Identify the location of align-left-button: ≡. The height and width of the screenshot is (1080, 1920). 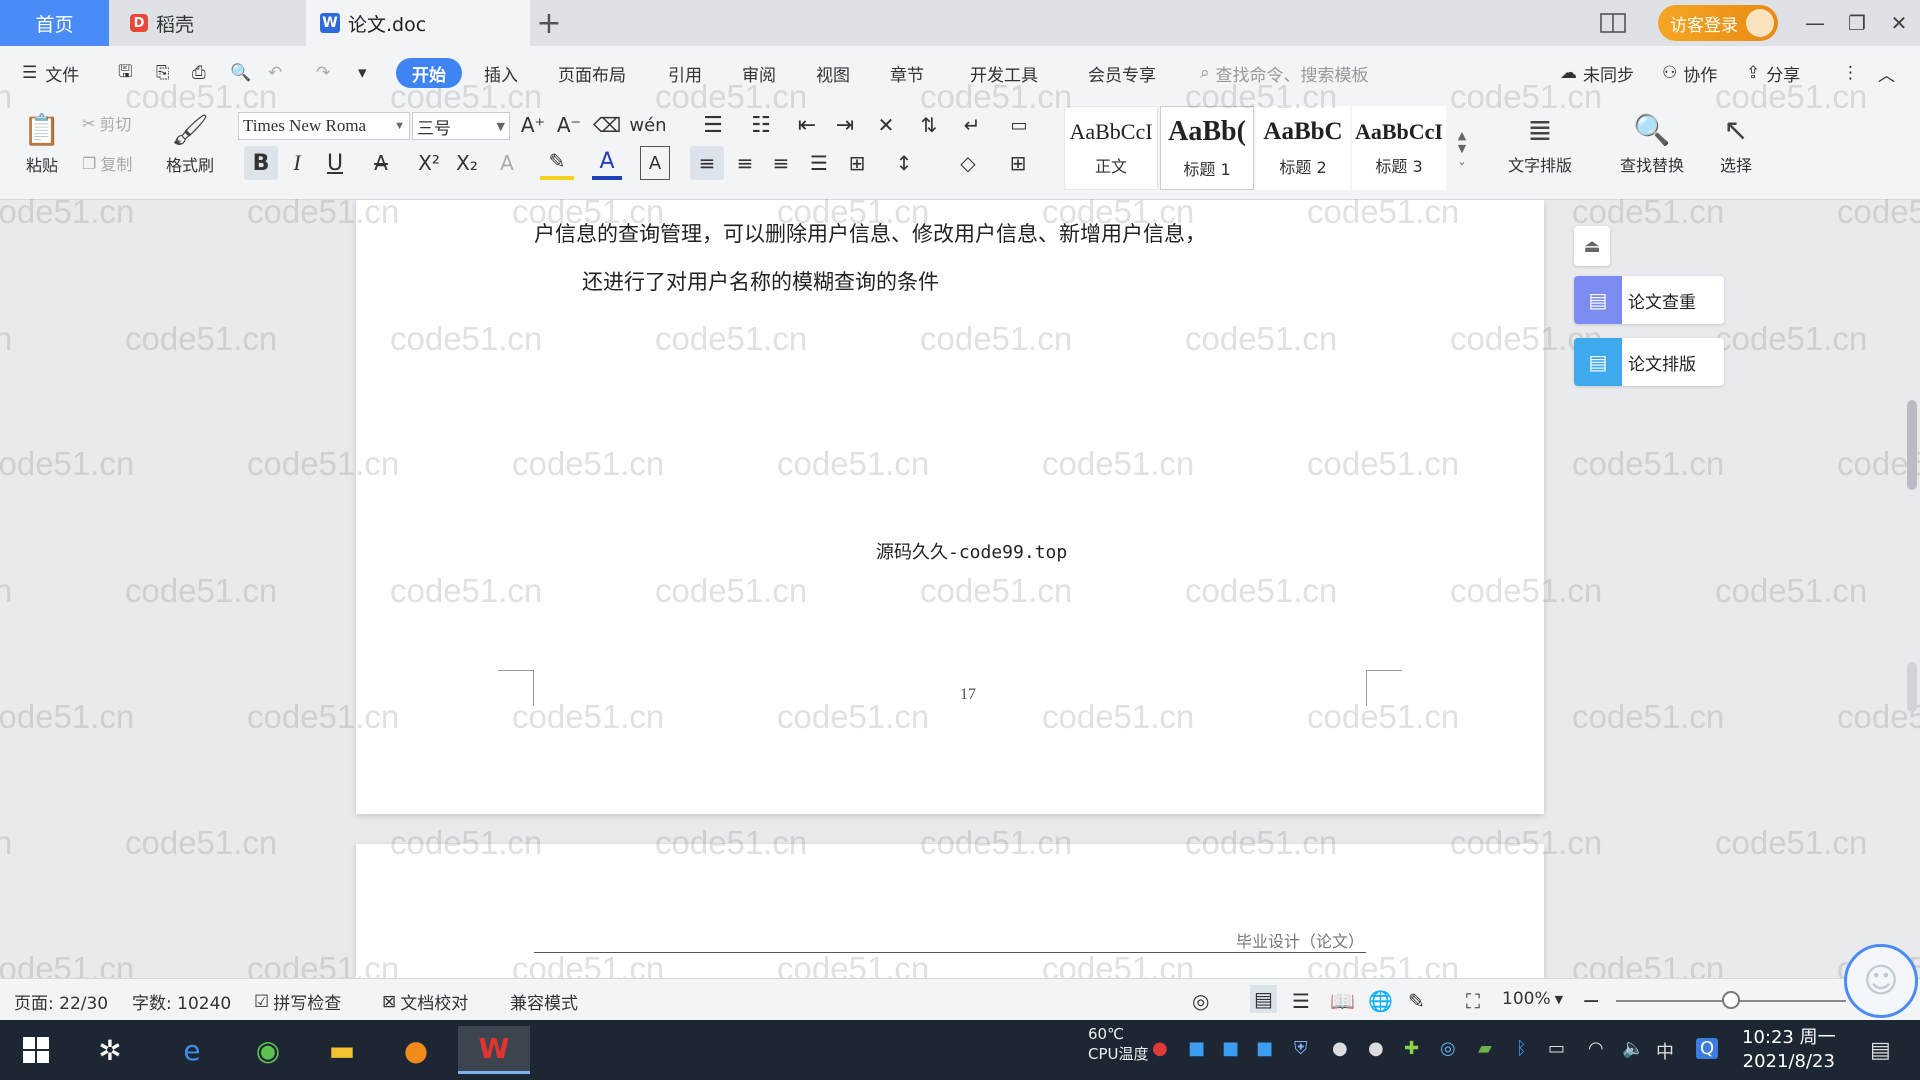
(707, 163).